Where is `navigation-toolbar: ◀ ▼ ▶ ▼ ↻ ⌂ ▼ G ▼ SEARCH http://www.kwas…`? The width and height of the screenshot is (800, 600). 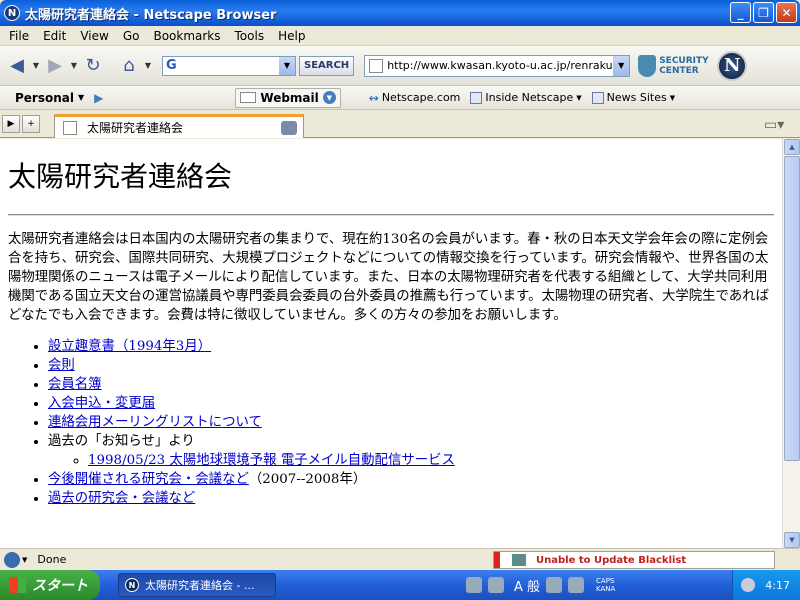 navigation-toolbar: ◀ ▼ ▶ ▼ ↻ ⌂ ▼ G ▼ SEARCH http://www.kwas… is located at coordinates (400, 66).